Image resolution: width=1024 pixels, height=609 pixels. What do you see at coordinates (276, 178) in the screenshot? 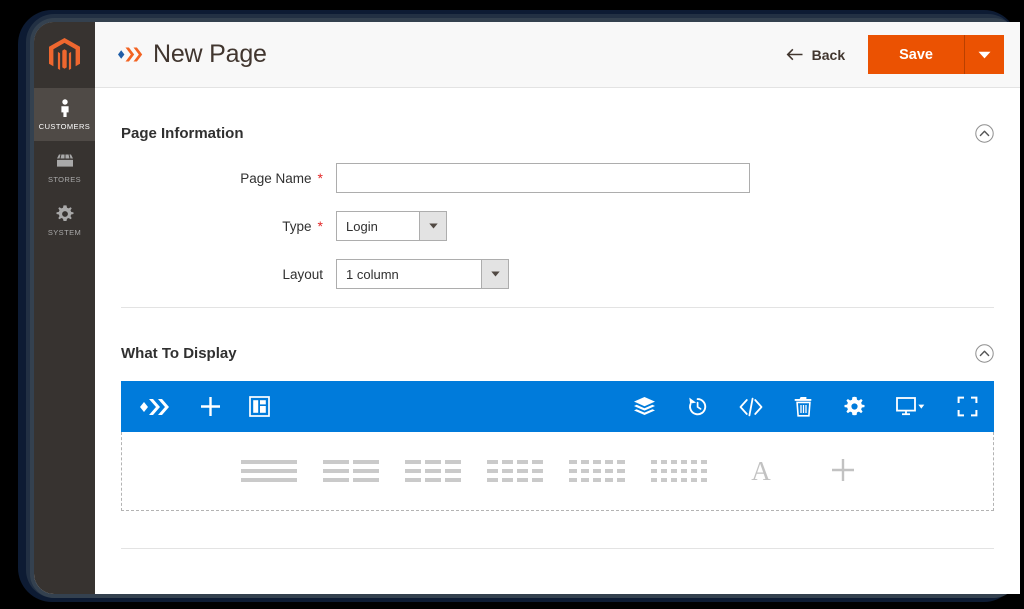
I see `page-name-label: Page Name` at bounding box center [276, 178].